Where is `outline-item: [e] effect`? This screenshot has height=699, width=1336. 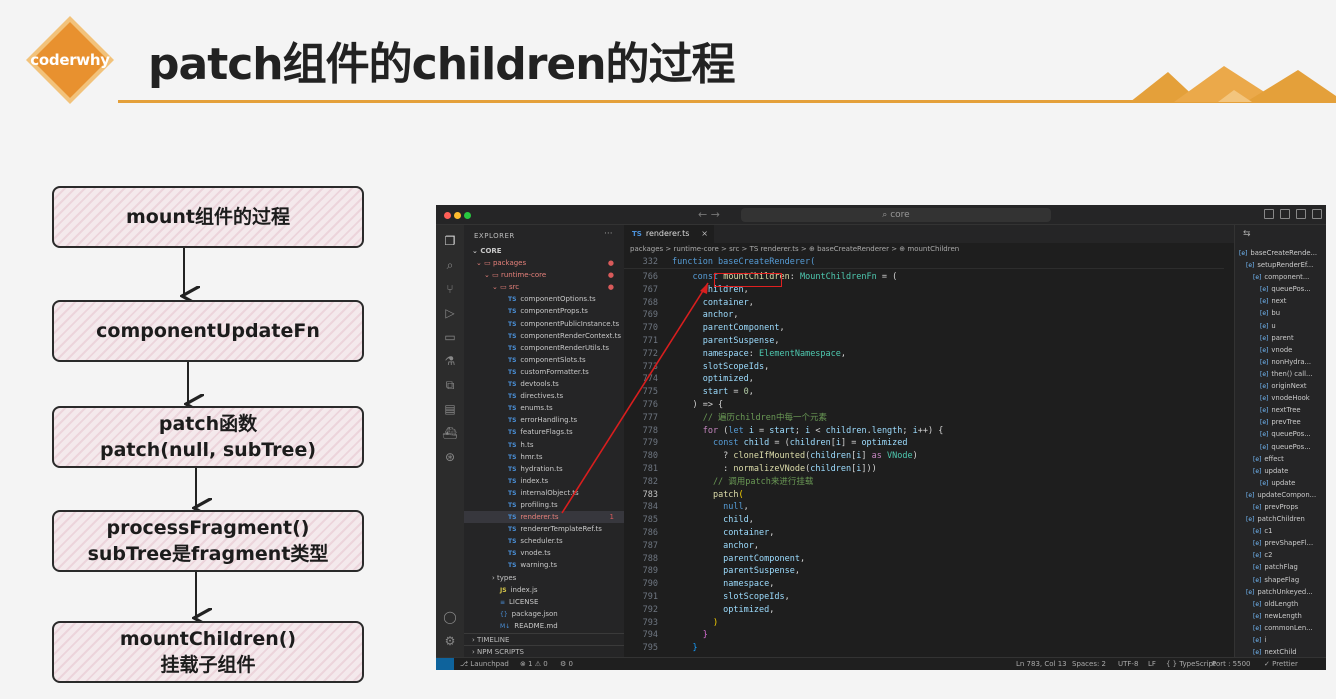
outline-item: [e] effect is located at coordinates (1280, 459).